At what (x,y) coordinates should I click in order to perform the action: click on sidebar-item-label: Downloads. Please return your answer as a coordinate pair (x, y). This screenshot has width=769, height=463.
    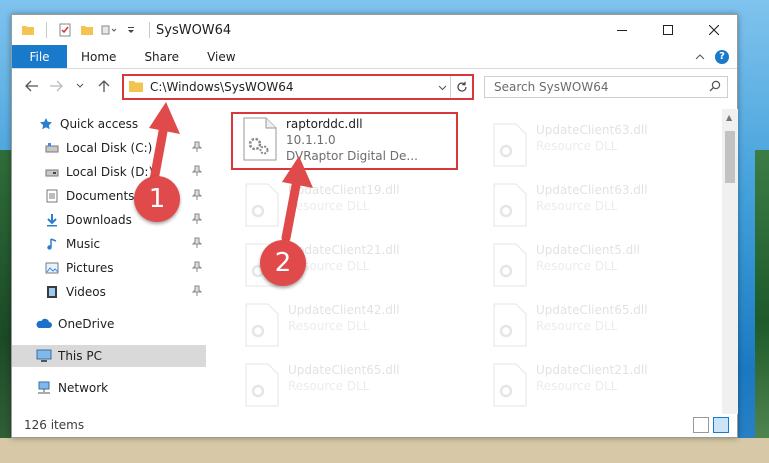
    Looking at the image, I should click on (99, 220).